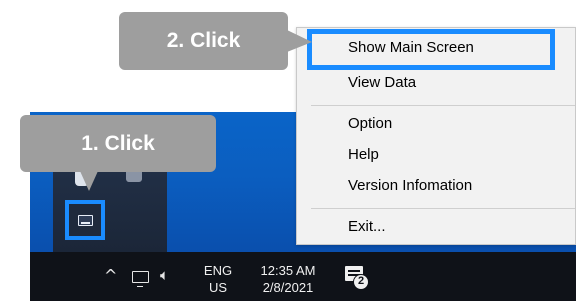 This screenshot has width=576, height=301. What do you see at coordinates (218, 270) in the screenshot?
I see `language-code: ENG` at bounding box center [218, 270].